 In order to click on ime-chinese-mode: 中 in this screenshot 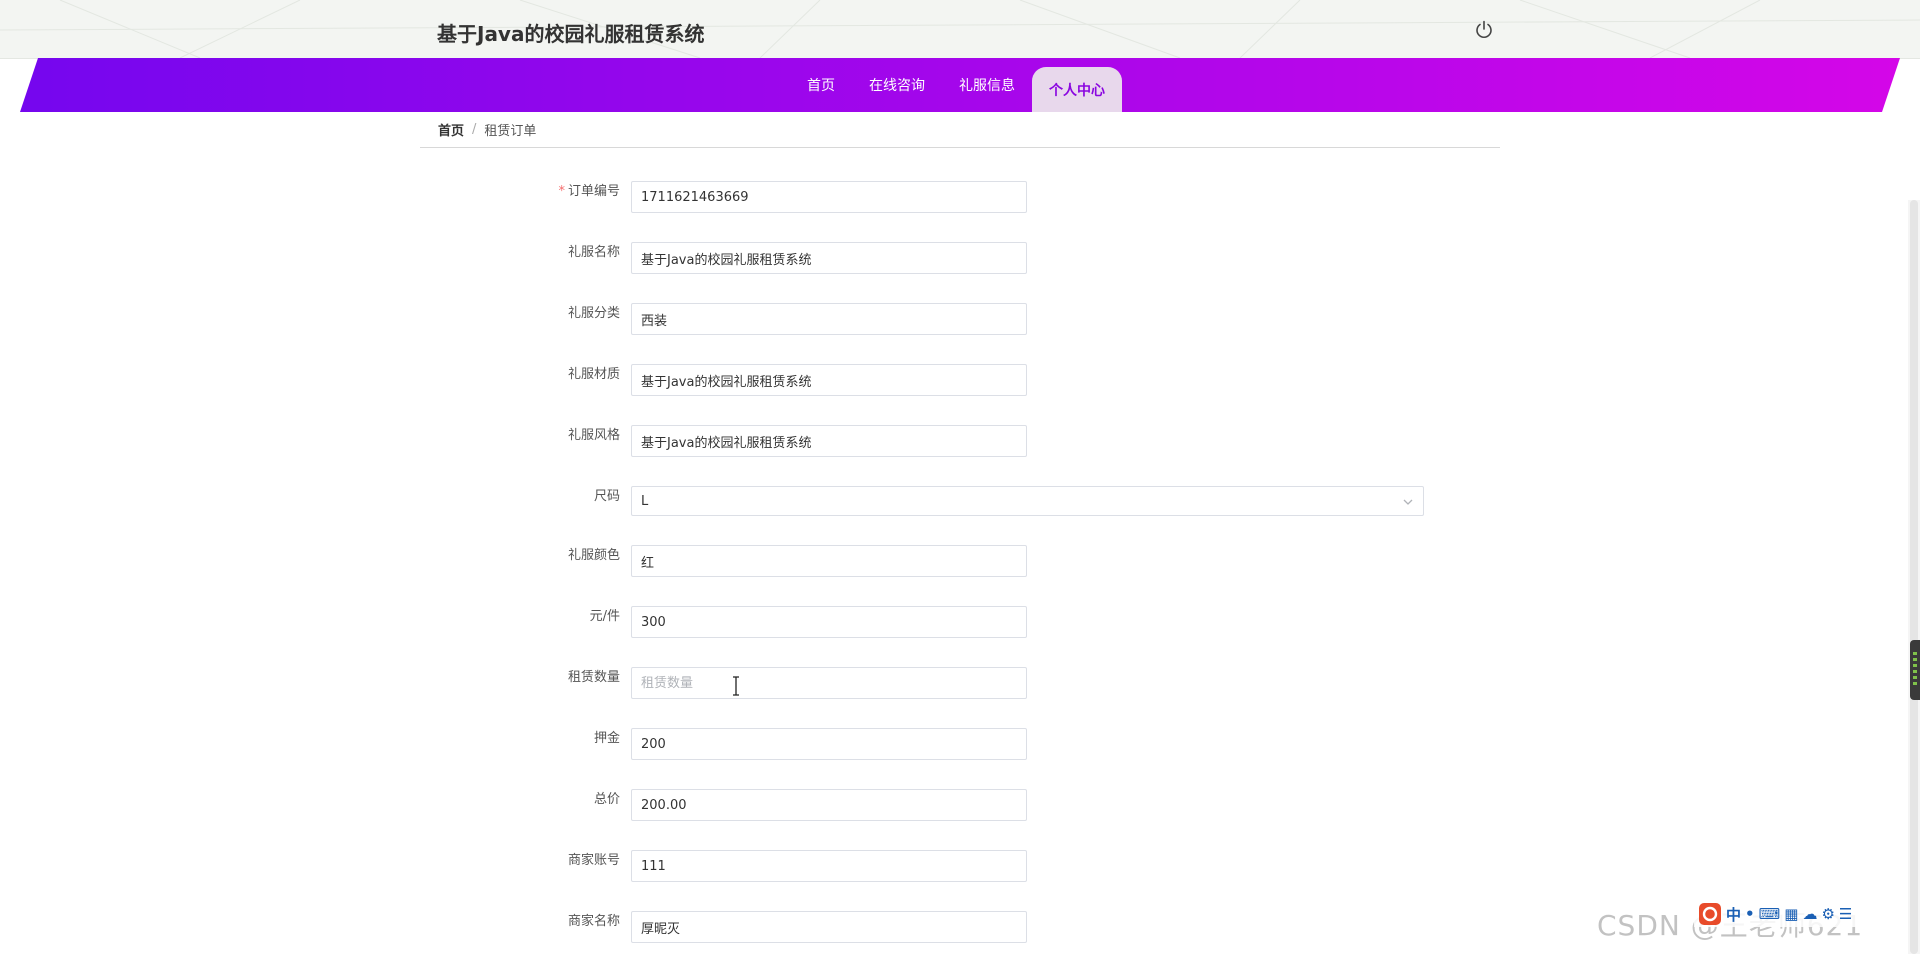, I will do `click(1733, 914)`.